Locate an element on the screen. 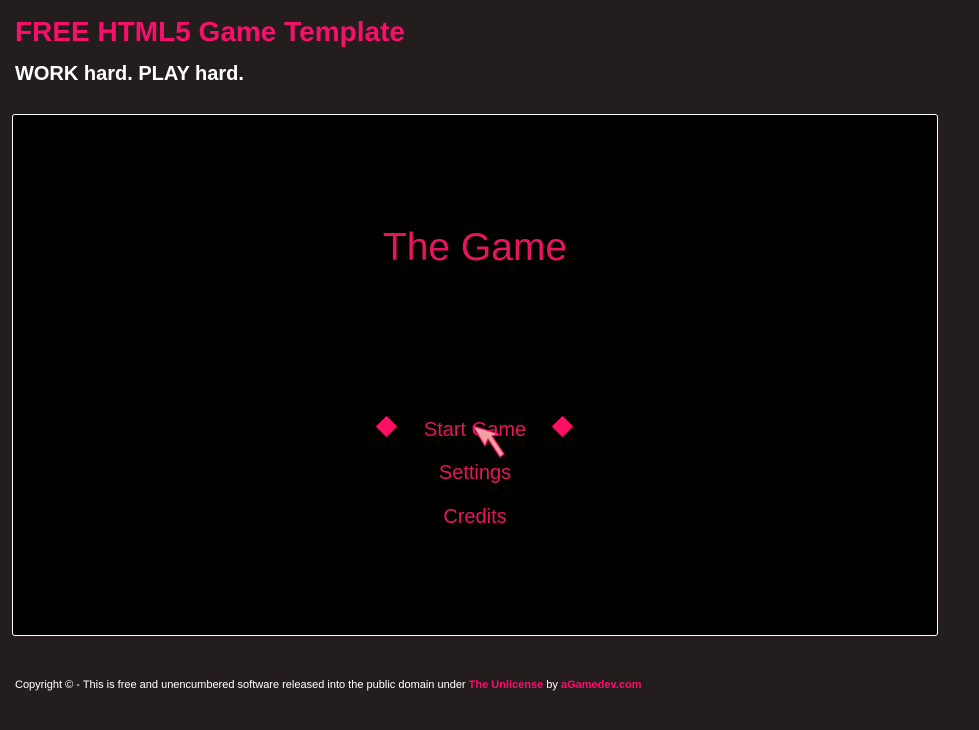 The width and height of the screenshot is (979, 730). site-tagline: WORK hard. PLAY hard. is located at coordinates (129, 74).